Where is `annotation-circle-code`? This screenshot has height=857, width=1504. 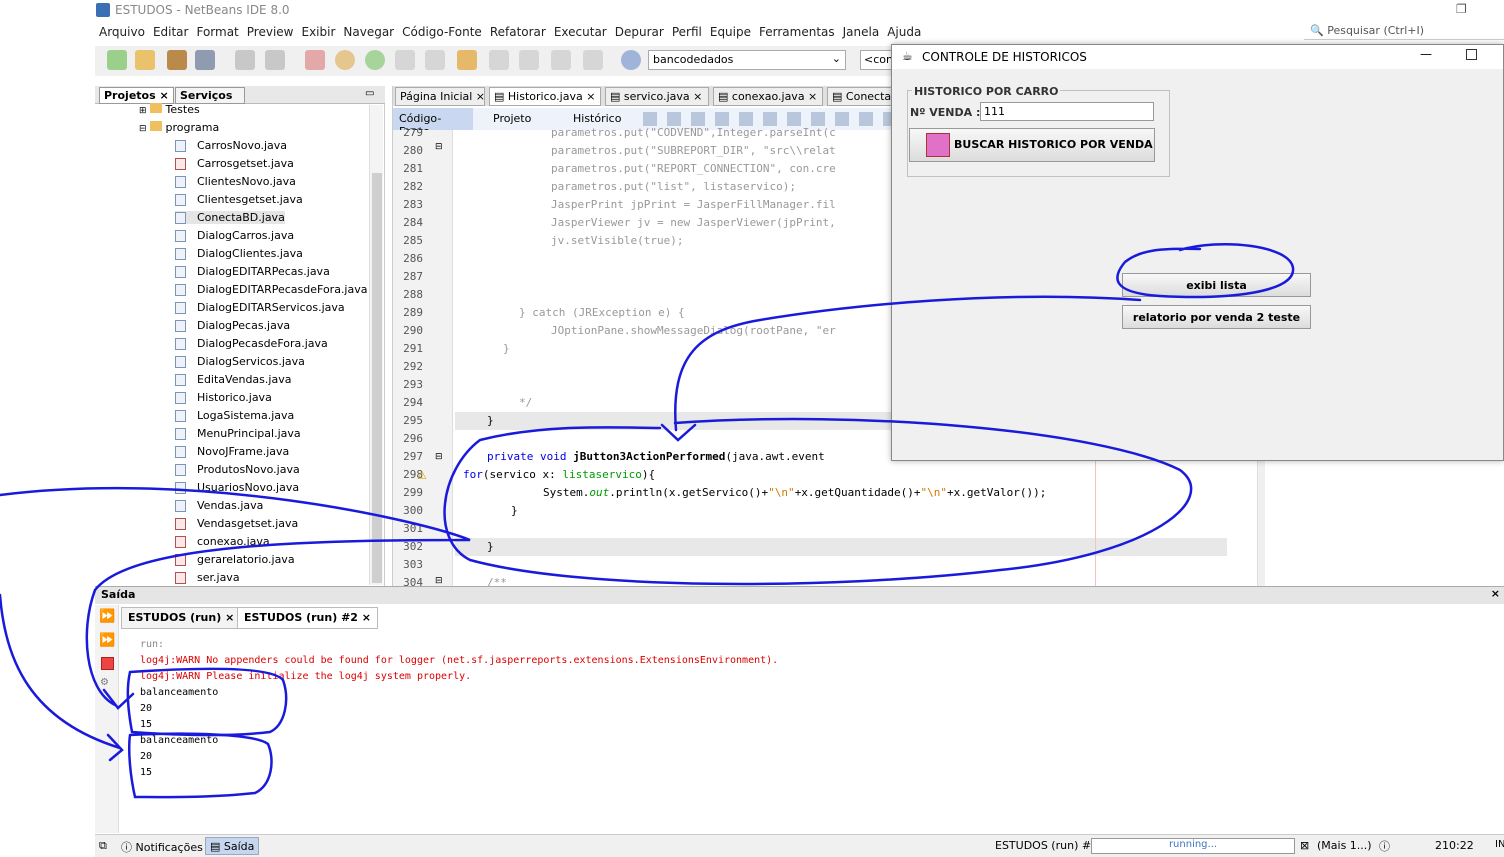 annotation-circle-code is located at coordinates (818, 501).